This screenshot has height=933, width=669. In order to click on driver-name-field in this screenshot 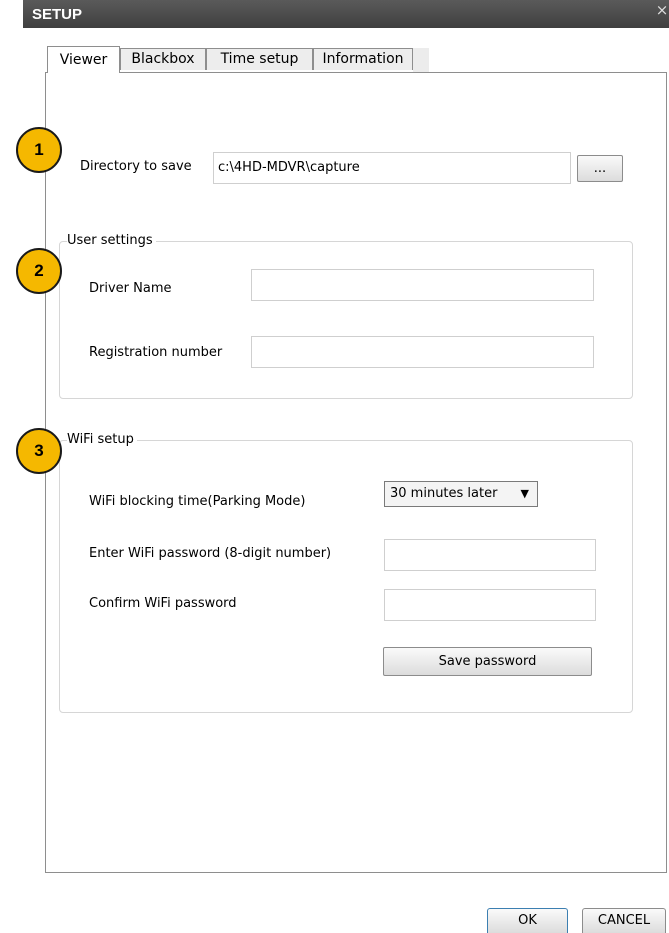, I will do `click(422, 285)`.